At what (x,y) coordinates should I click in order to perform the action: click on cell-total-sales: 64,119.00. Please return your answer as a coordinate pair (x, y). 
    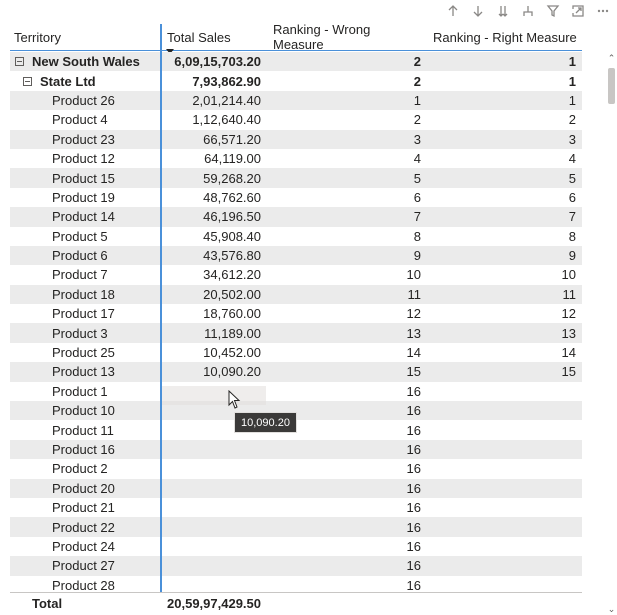
    Looking at the image, I should click on (232, 159).